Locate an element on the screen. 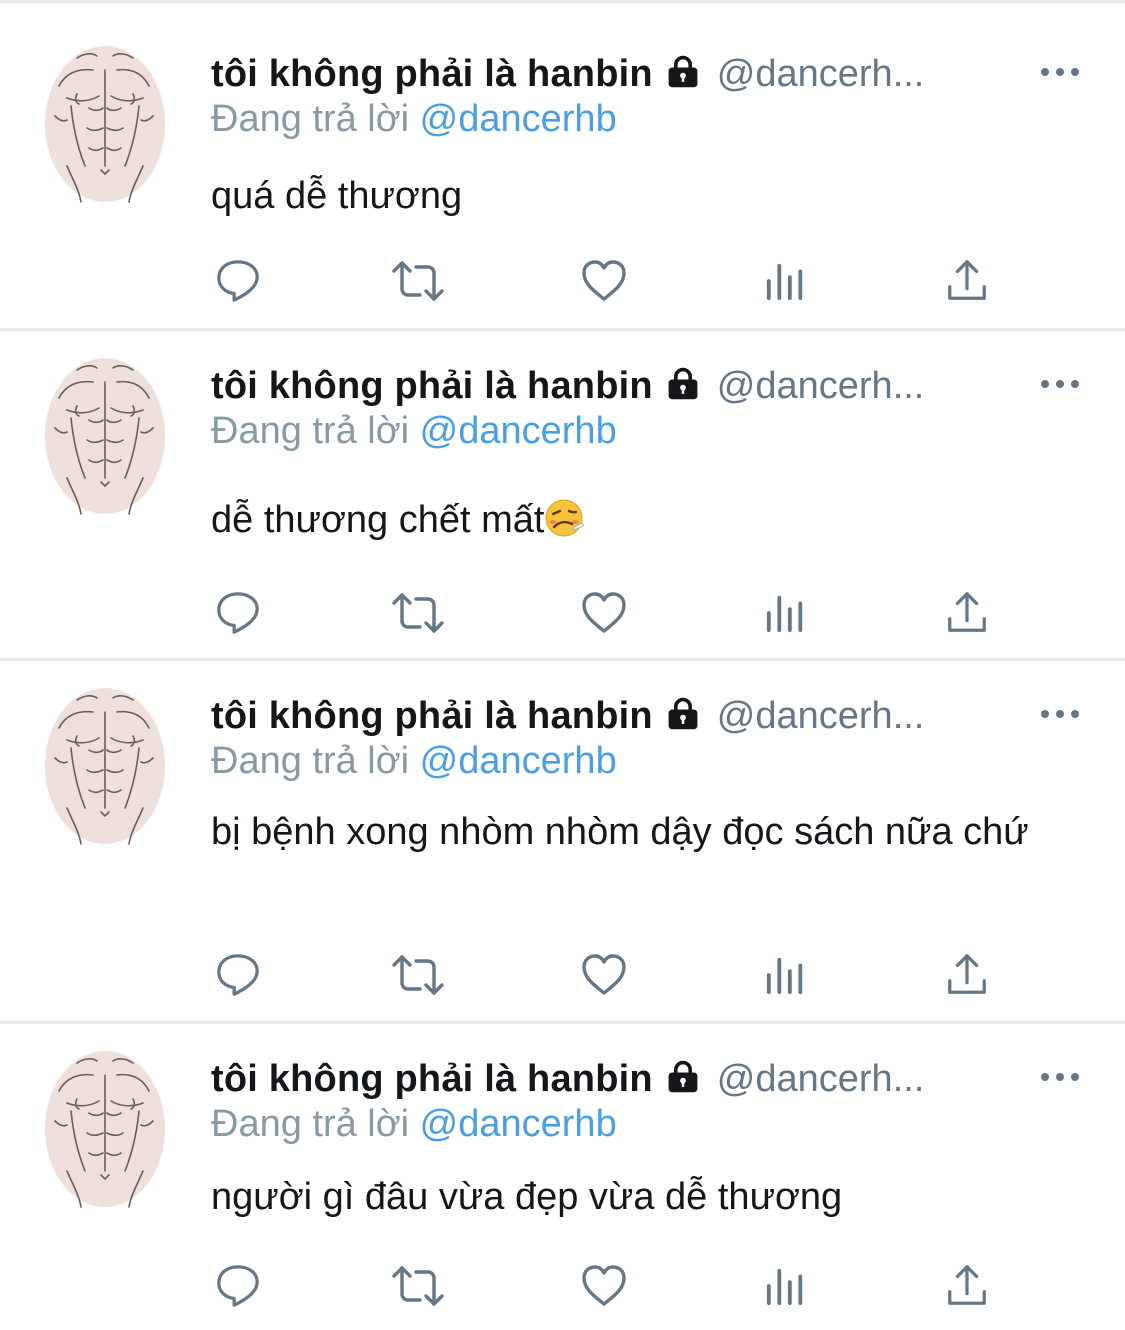 Image resolution: width=1125 pixels, height=1330 pixels. tweet-text: người gì đâu vừa đẹp vừa dễ thương is located at coordinates (651, 1197).